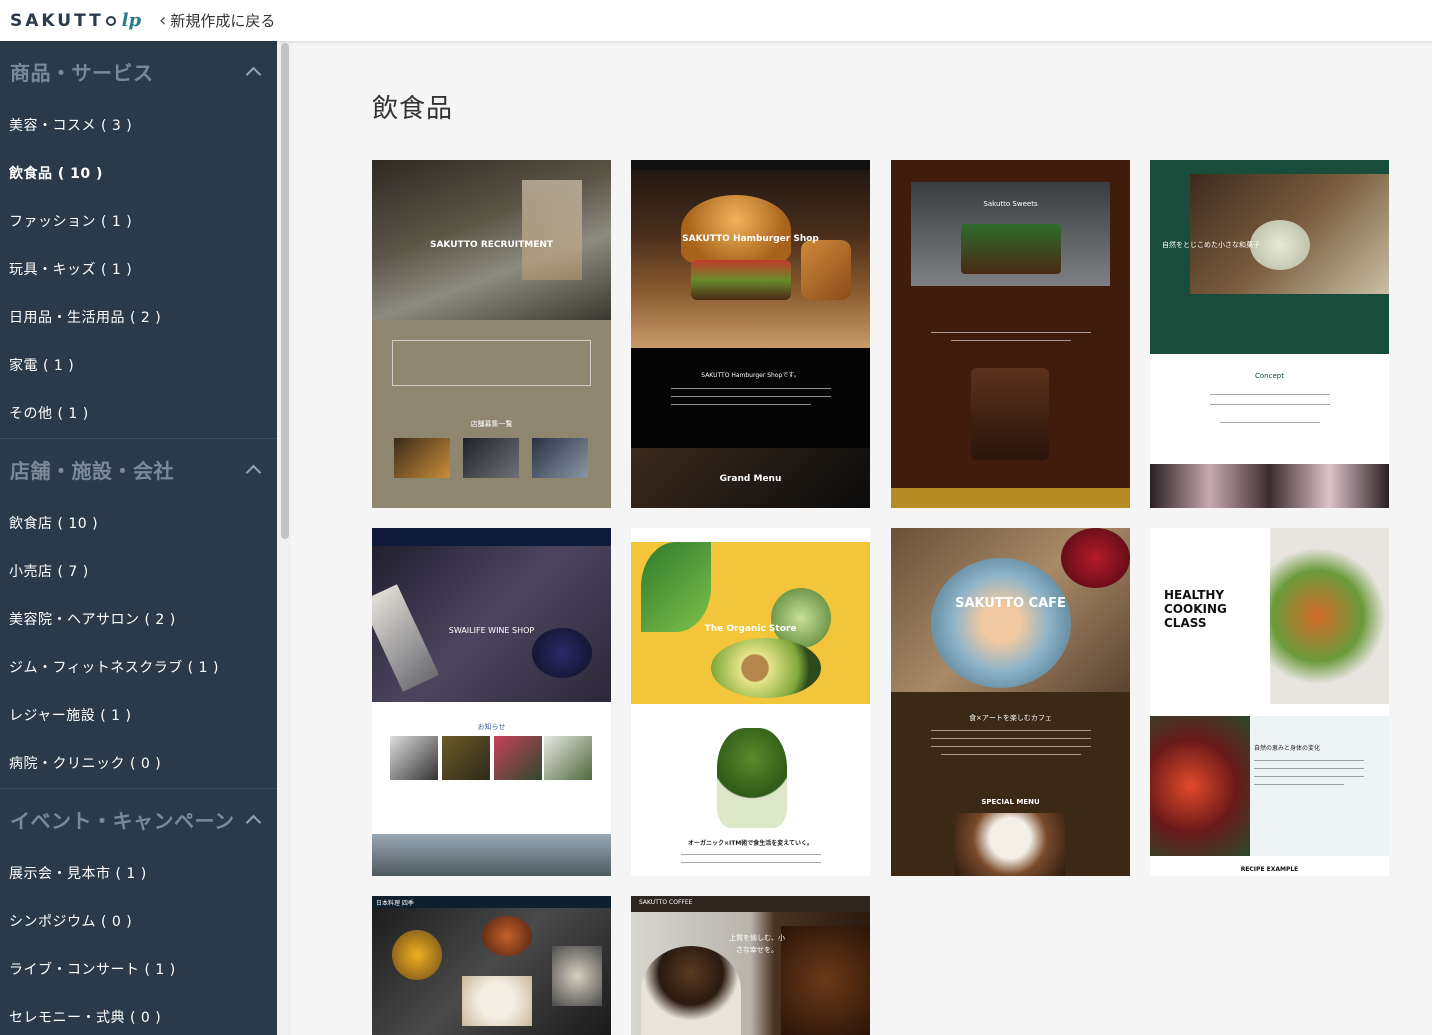 This screenshot has height=1035, width=1432. What do you see at coordinates (757, 944) in the screenshot?
I see `template-intro: 上質を愉しむ、小さな幸せを。` at bounding box center [757, 944].